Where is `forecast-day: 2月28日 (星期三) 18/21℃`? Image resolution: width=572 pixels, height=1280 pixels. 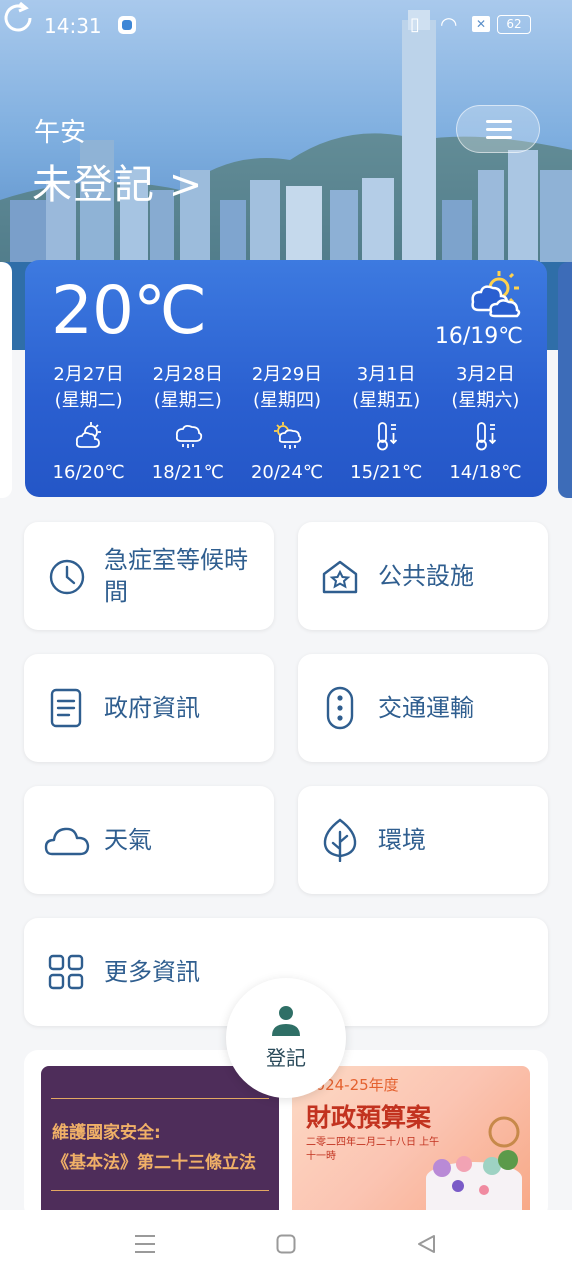
forecast-day: 2月28日 (星期三) 18/21℃ is located at coordinates (187, 427).